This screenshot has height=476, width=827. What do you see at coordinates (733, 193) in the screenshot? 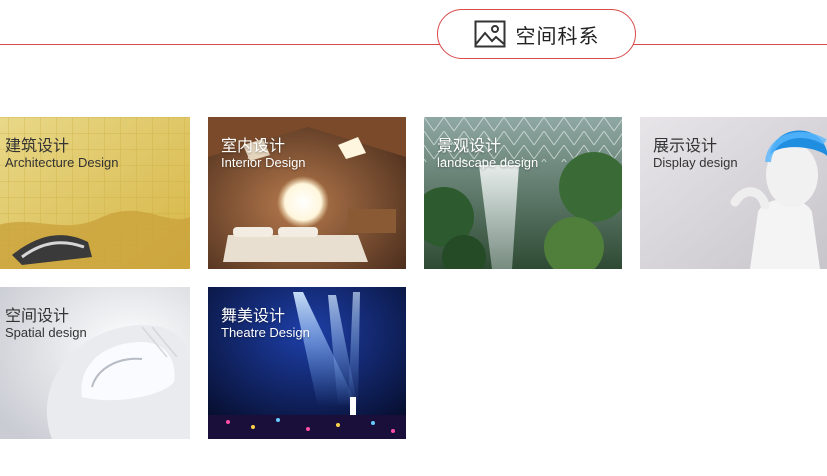
I see `card-display-design: 展示设计 Display design` at bounding box center [733, 193].